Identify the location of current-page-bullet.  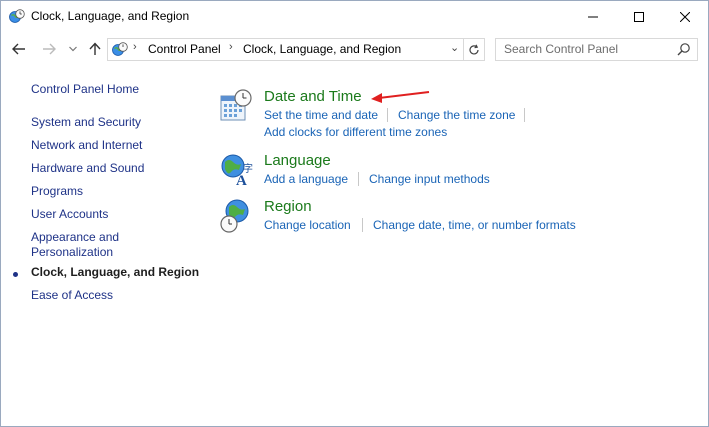
(15, 274).